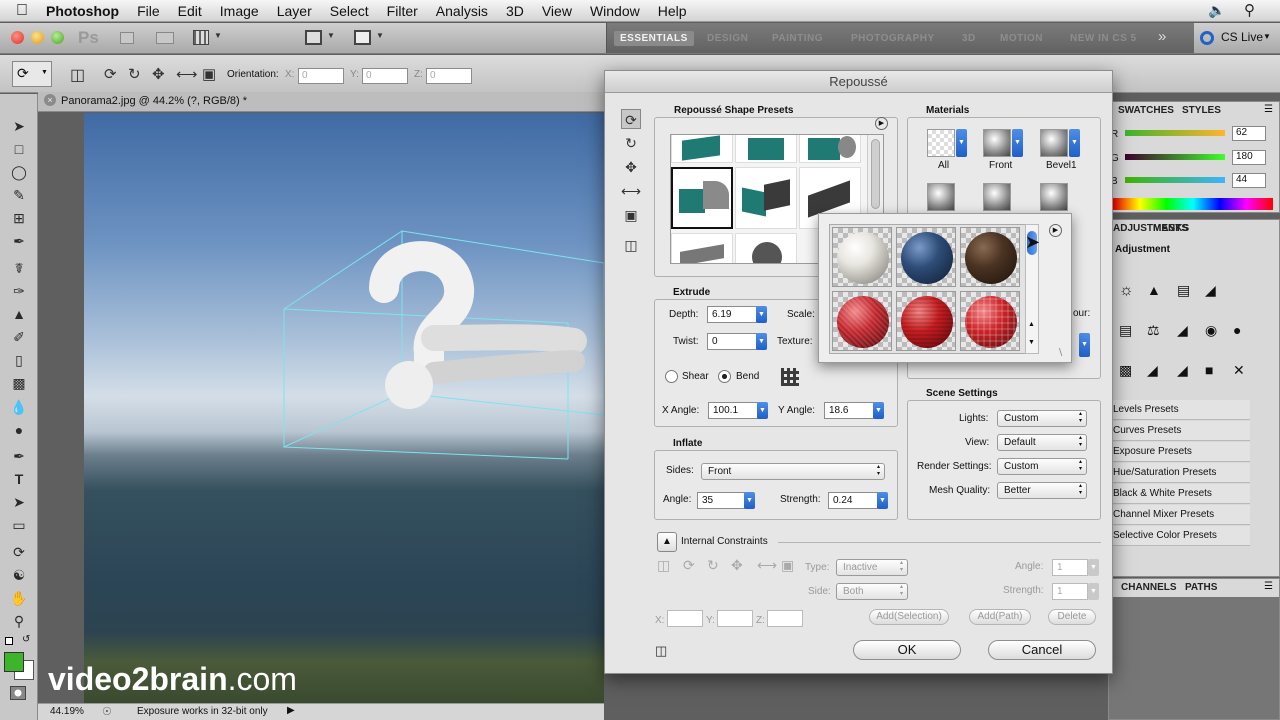 This screenshot has width=1280, height=720. What do you see at coordinates (127, 38) in the screenshot?
I see `bridge-icon` at bounding box center [127, 38].